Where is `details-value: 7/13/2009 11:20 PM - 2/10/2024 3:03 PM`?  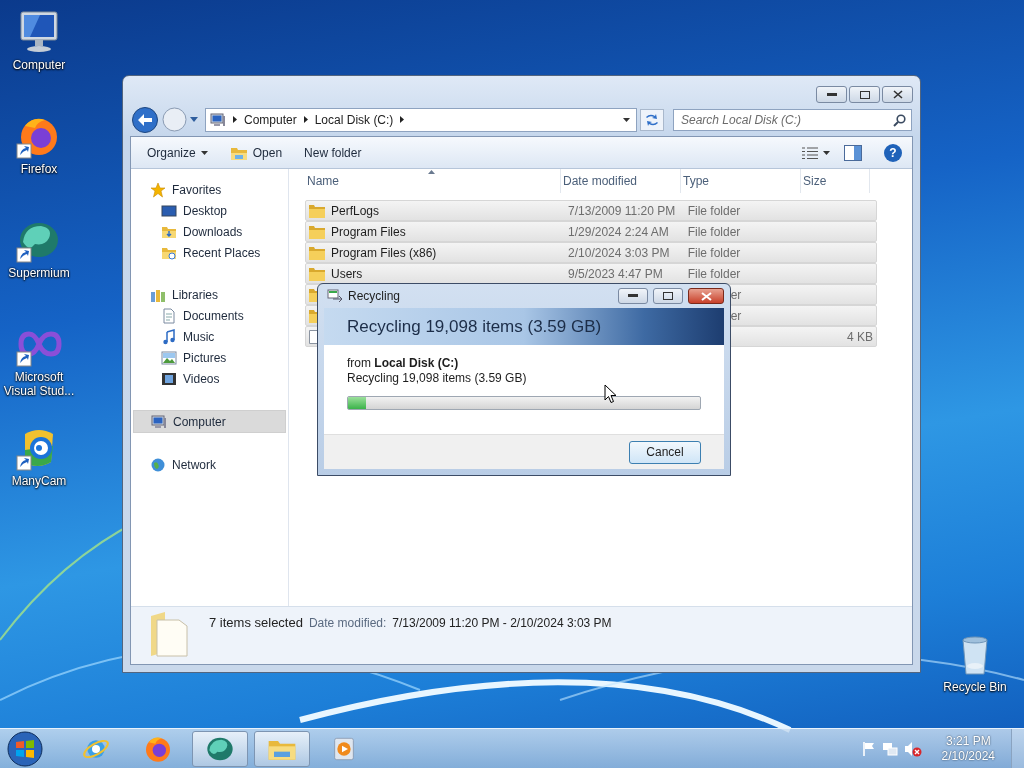 details-value: 7/13/2009 11:20 PM - 2/10/2024 3:03 PM is located at coordinates (502, 623).